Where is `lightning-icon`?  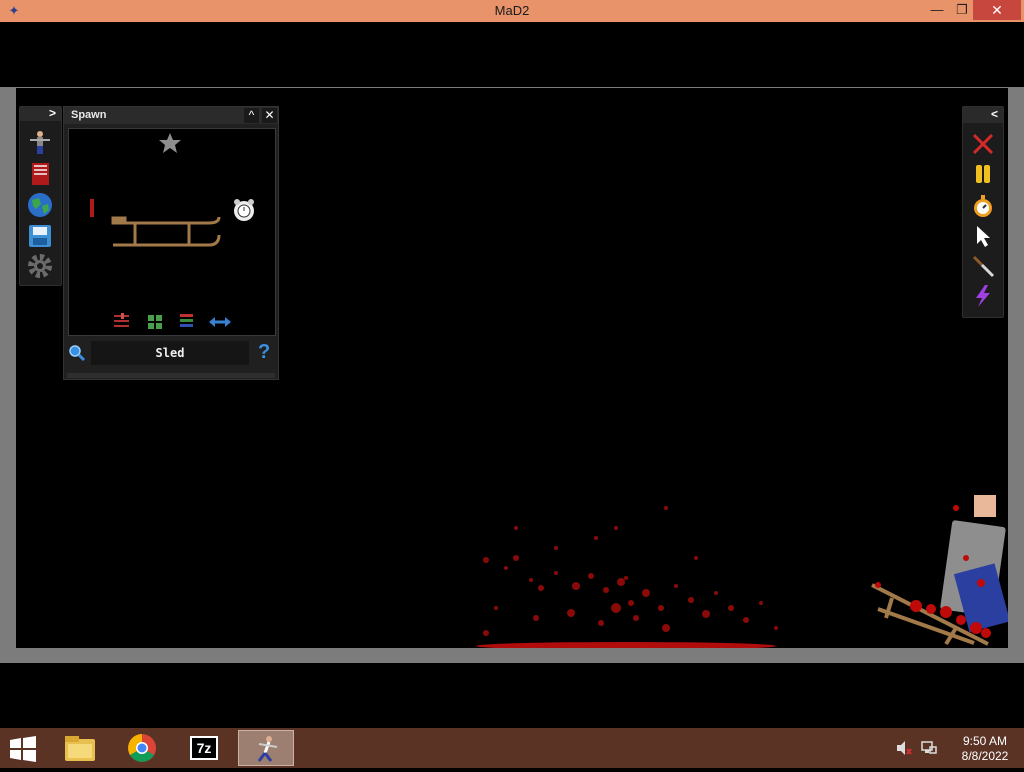 lightning-icon is located at coordinates (983, 296).